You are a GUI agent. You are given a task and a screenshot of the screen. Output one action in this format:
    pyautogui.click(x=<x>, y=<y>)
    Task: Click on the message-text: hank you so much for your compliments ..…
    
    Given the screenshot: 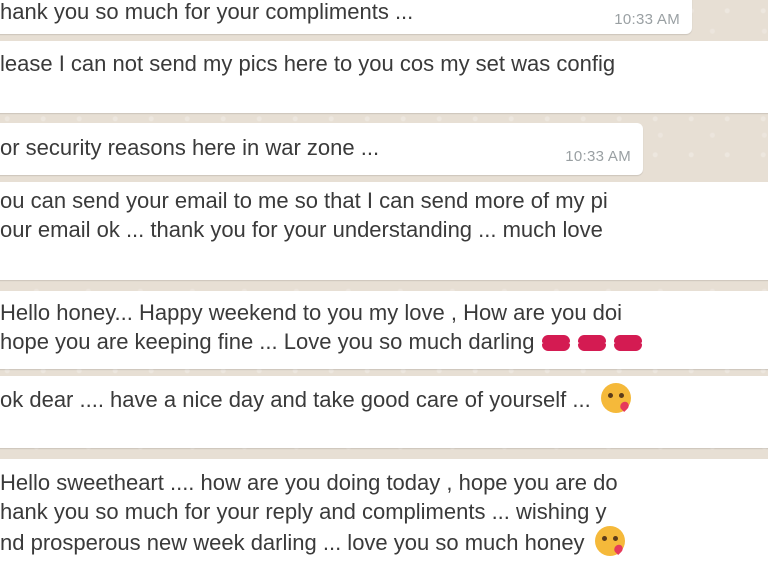 What is the action you would take?
    pyautogui.click(x=207, y=12)
    